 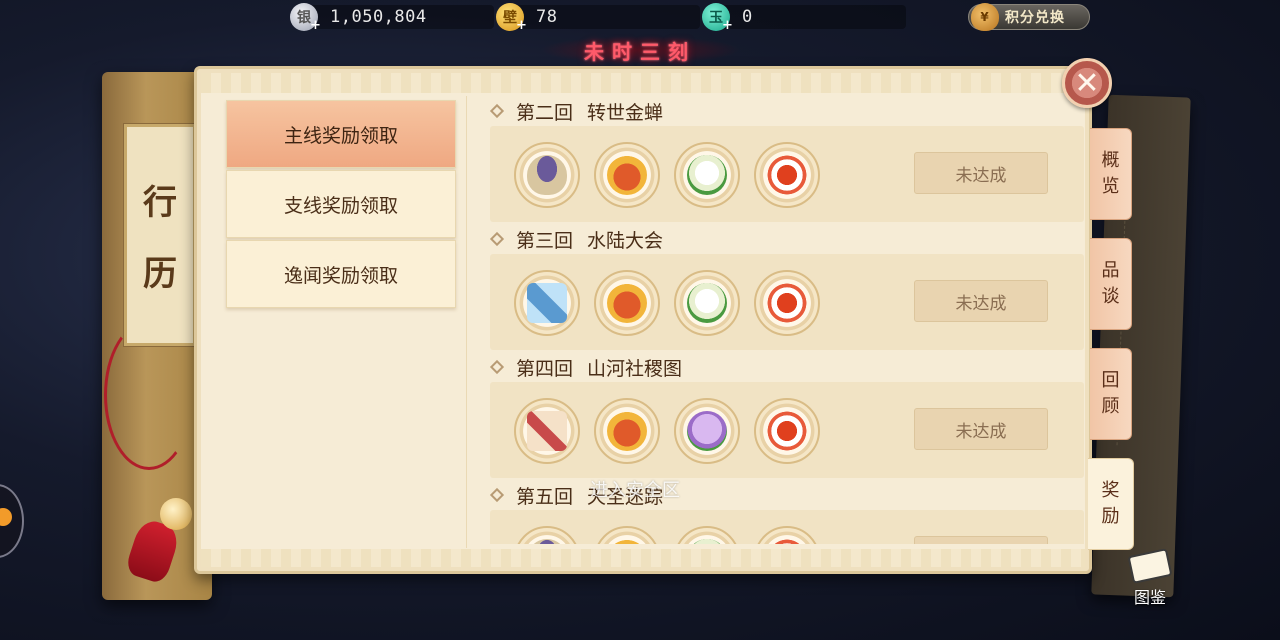 I want to click on tab-label-char: 奖, so click(x=1110, y=490).